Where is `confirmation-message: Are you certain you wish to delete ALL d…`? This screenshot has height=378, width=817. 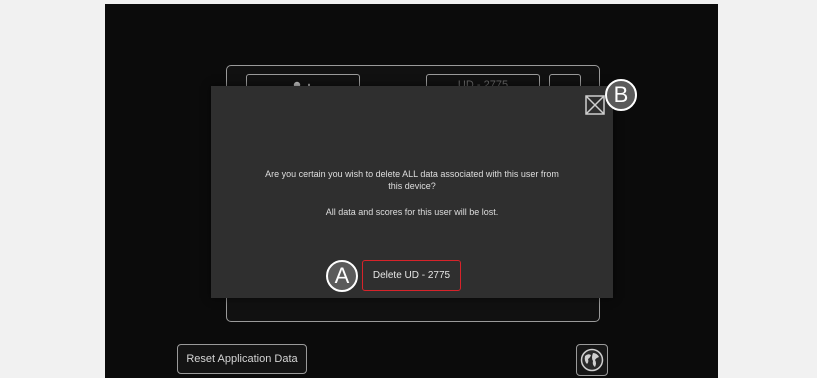
confirmation-message: Are you certain you wish to delete ALL d… is located at coordinates (412, 180).